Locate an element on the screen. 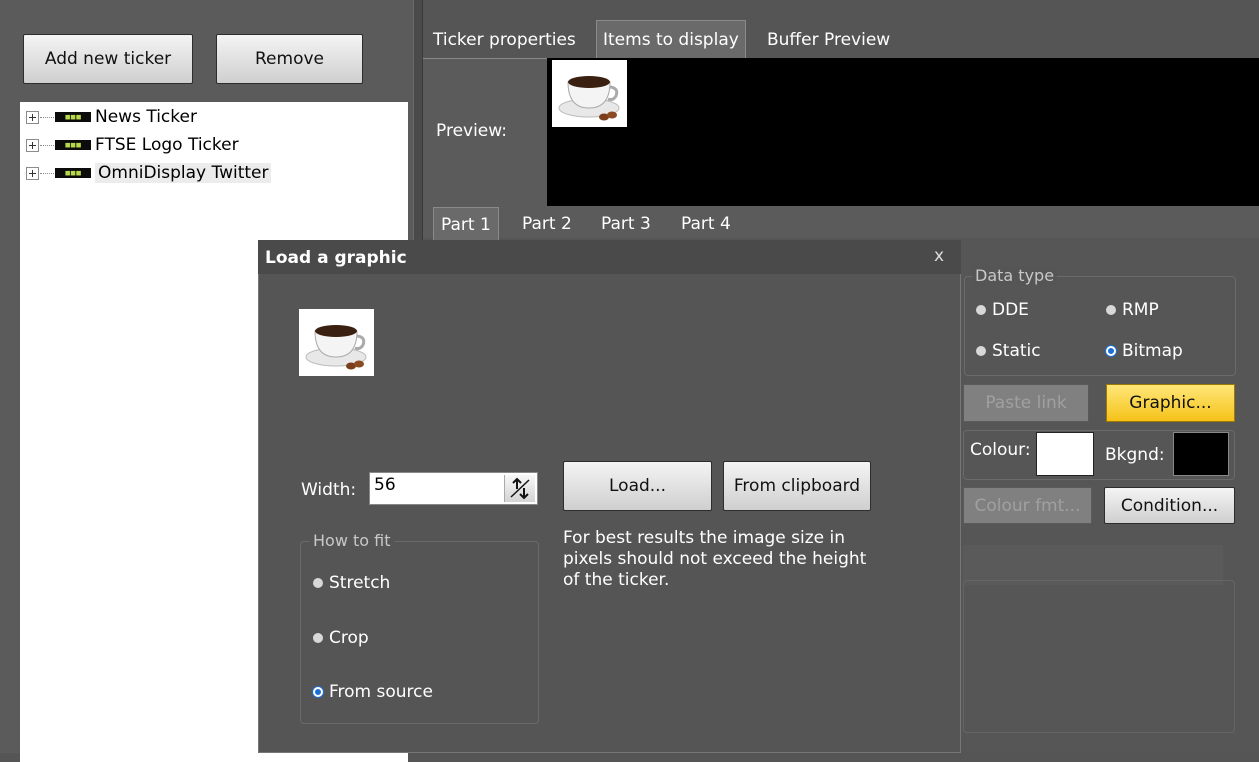 The width and height of the screenshot is (1259, 762). colour-label: Colour: is located at coordinates (1000, 450).